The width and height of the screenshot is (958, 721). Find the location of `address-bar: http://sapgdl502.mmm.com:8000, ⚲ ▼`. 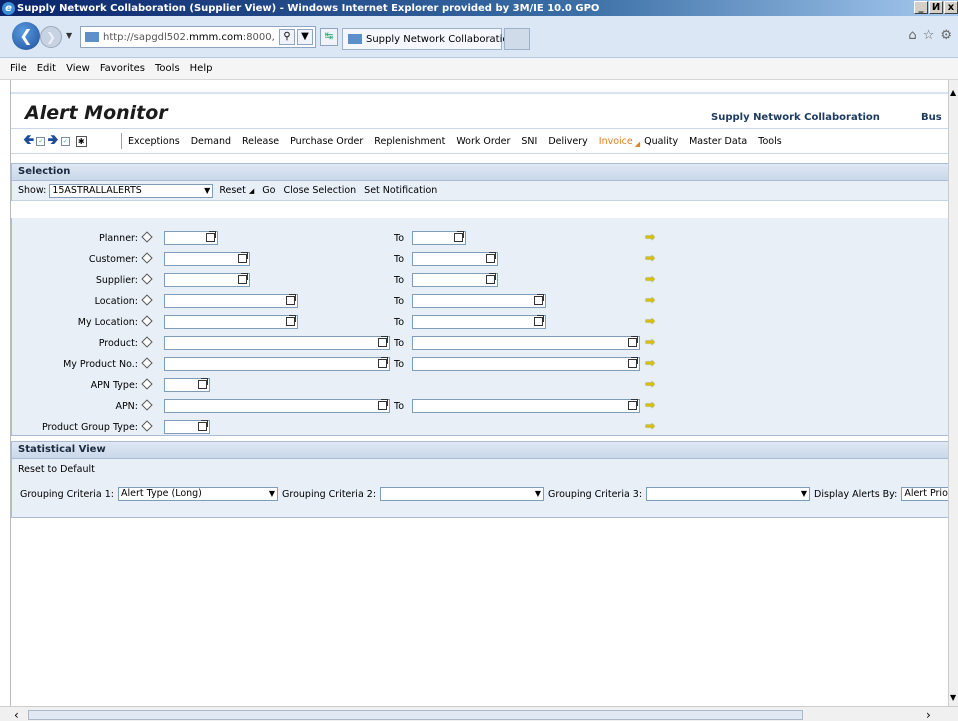

address-bar: http://sapgdl502.mmm.com:8000, ⚲ ▼ is located at coordinates (198, 37).